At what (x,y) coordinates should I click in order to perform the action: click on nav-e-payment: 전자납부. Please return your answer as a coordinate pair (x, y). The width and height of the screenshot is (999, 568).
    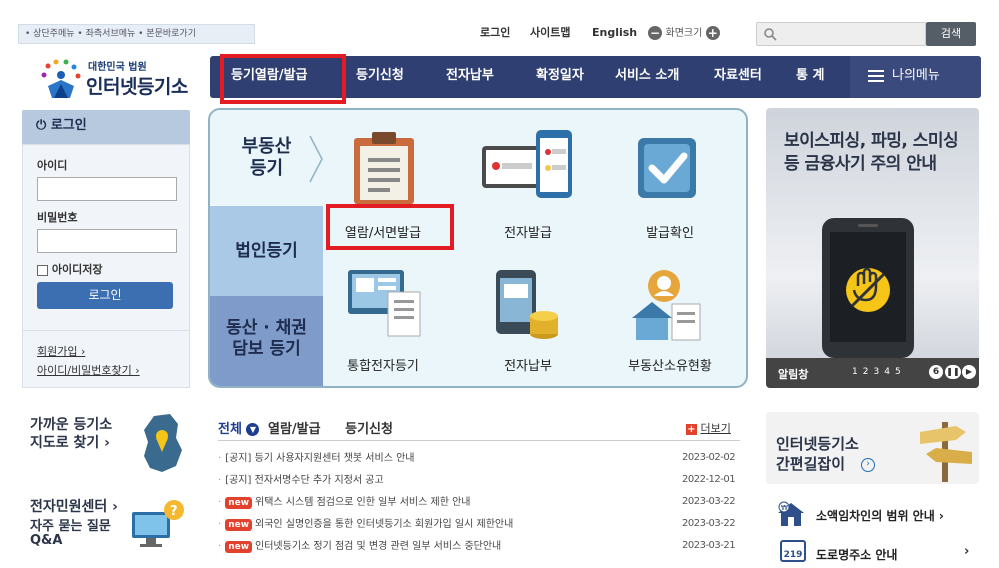
    Looking at the image, I should click on (470, 77).